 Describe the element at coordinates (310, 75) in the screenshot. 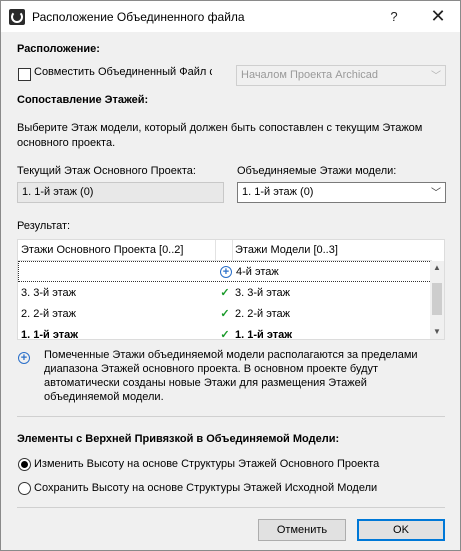

I see `align-target-value: Началом Проекта Archicad` at that location.